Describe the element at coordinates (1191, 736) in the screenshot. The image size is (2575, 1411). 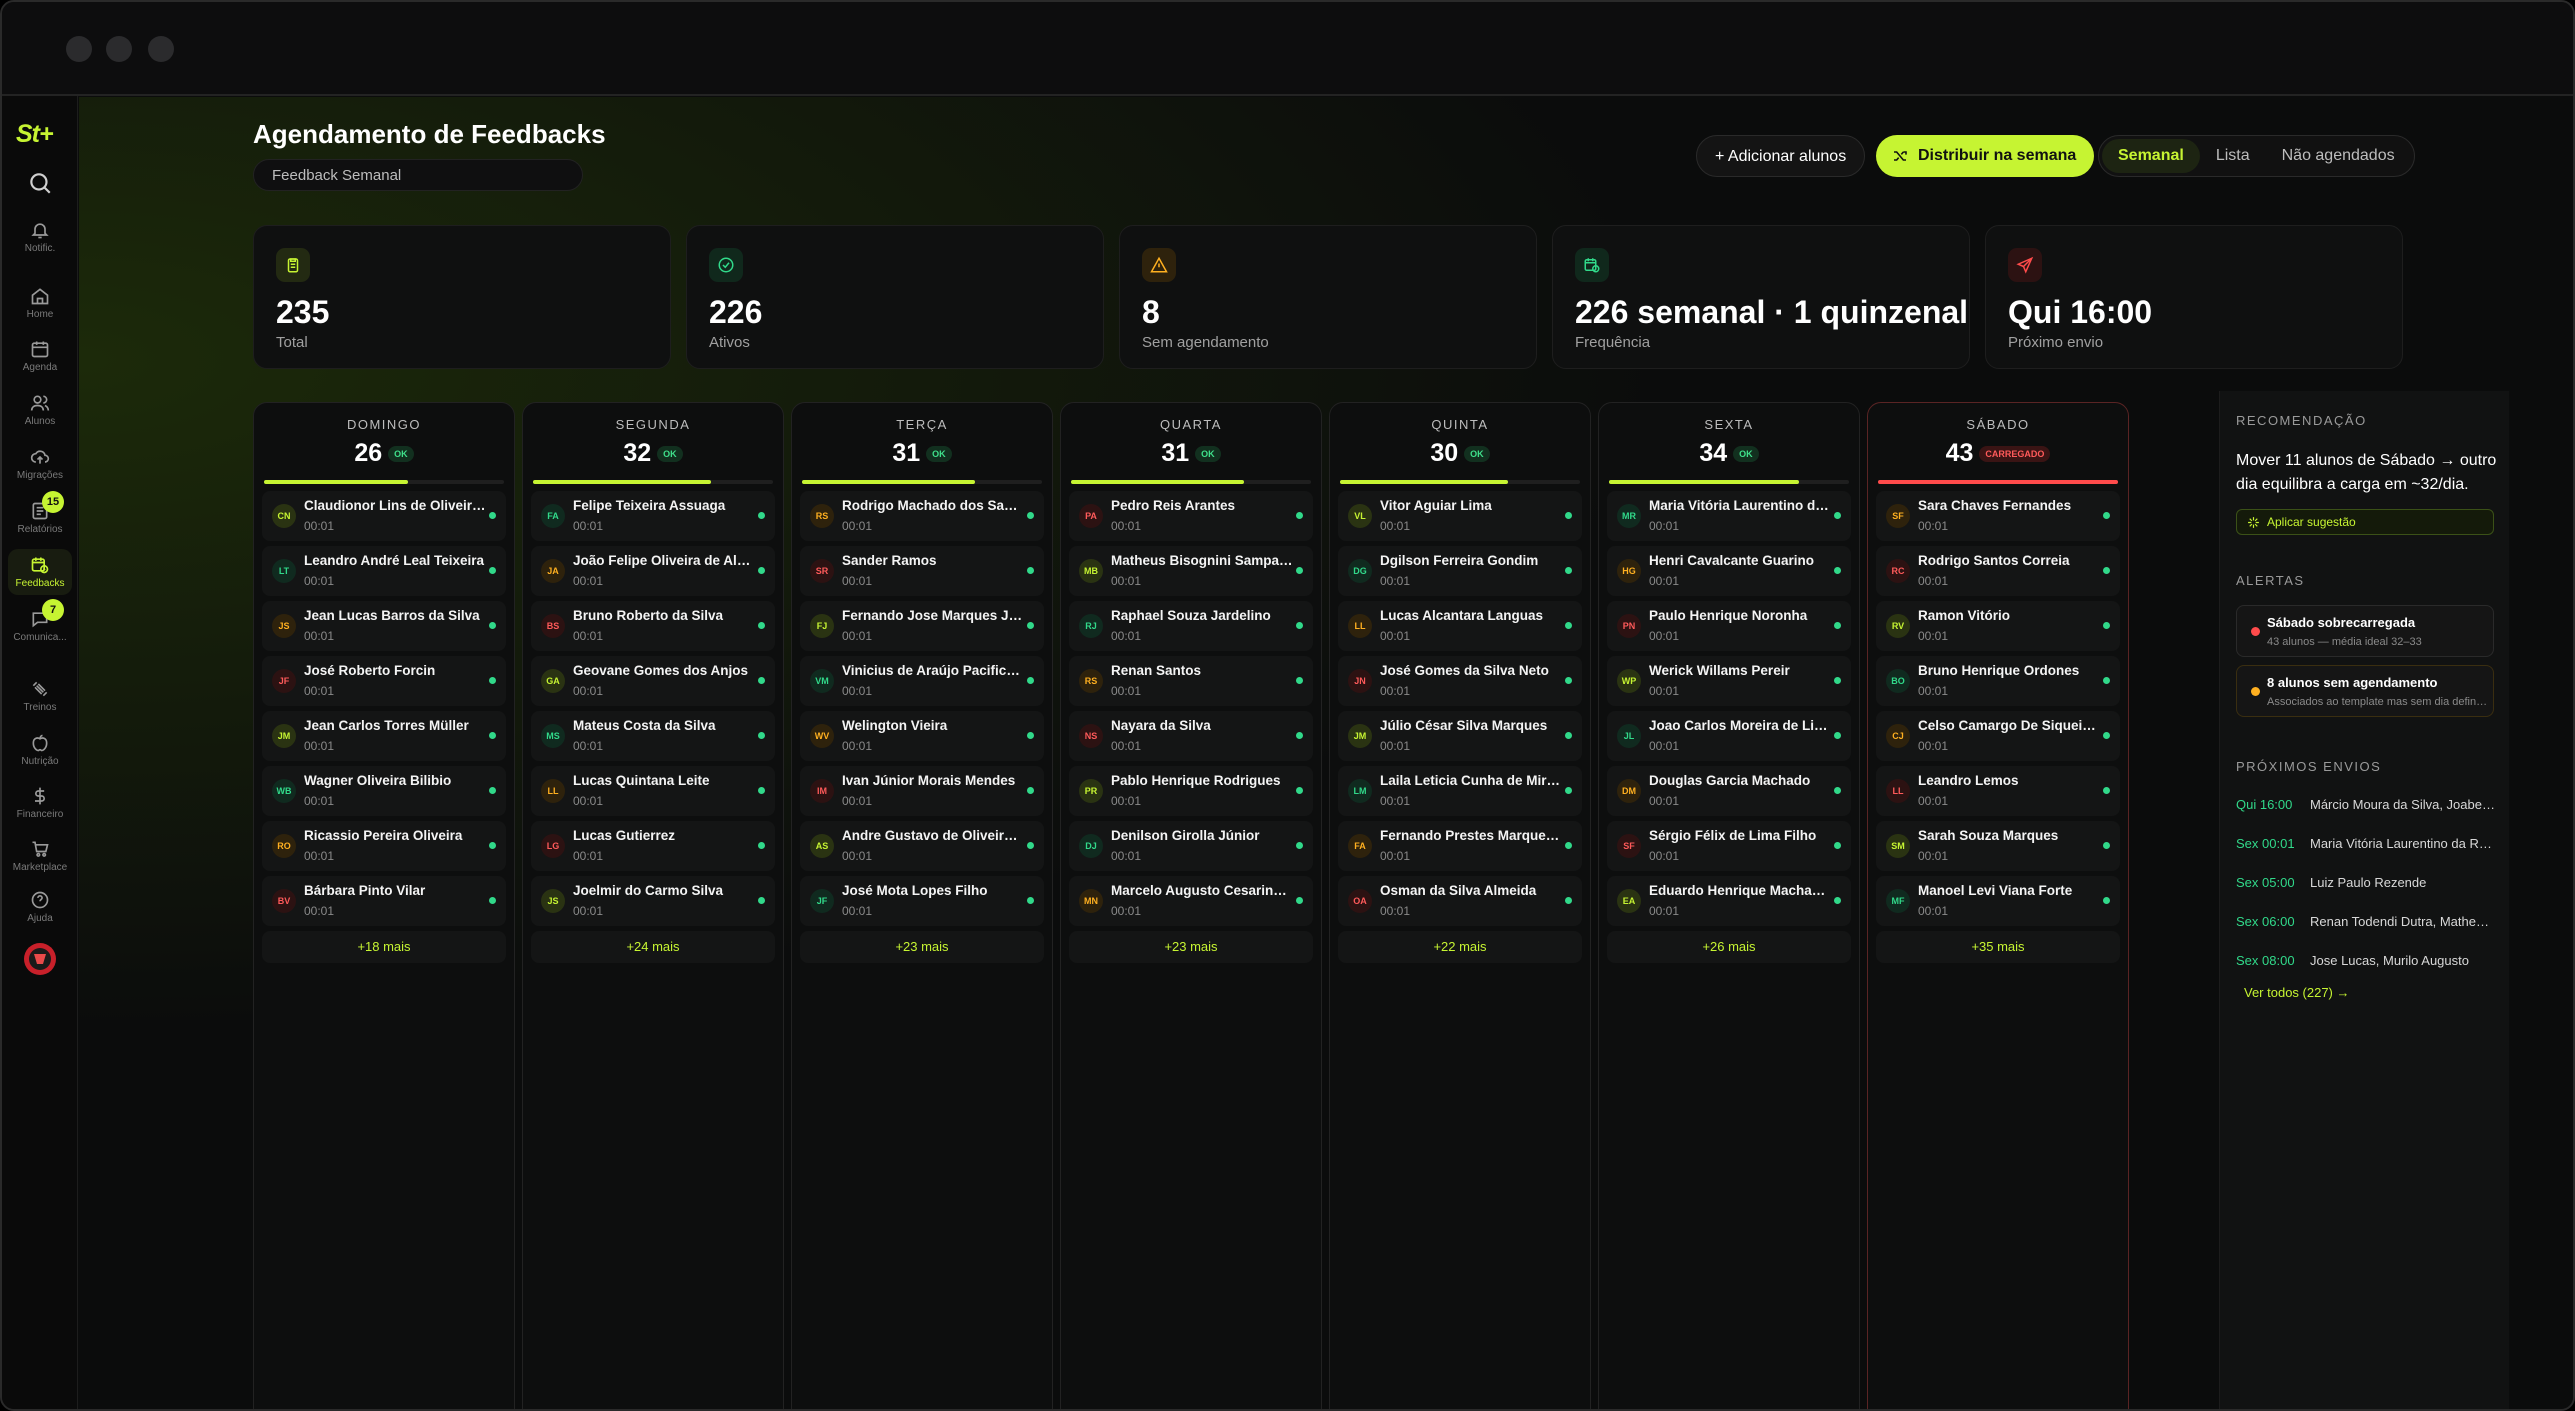
I see `student-card: NS Nayara da Silva 00:01` at that location.